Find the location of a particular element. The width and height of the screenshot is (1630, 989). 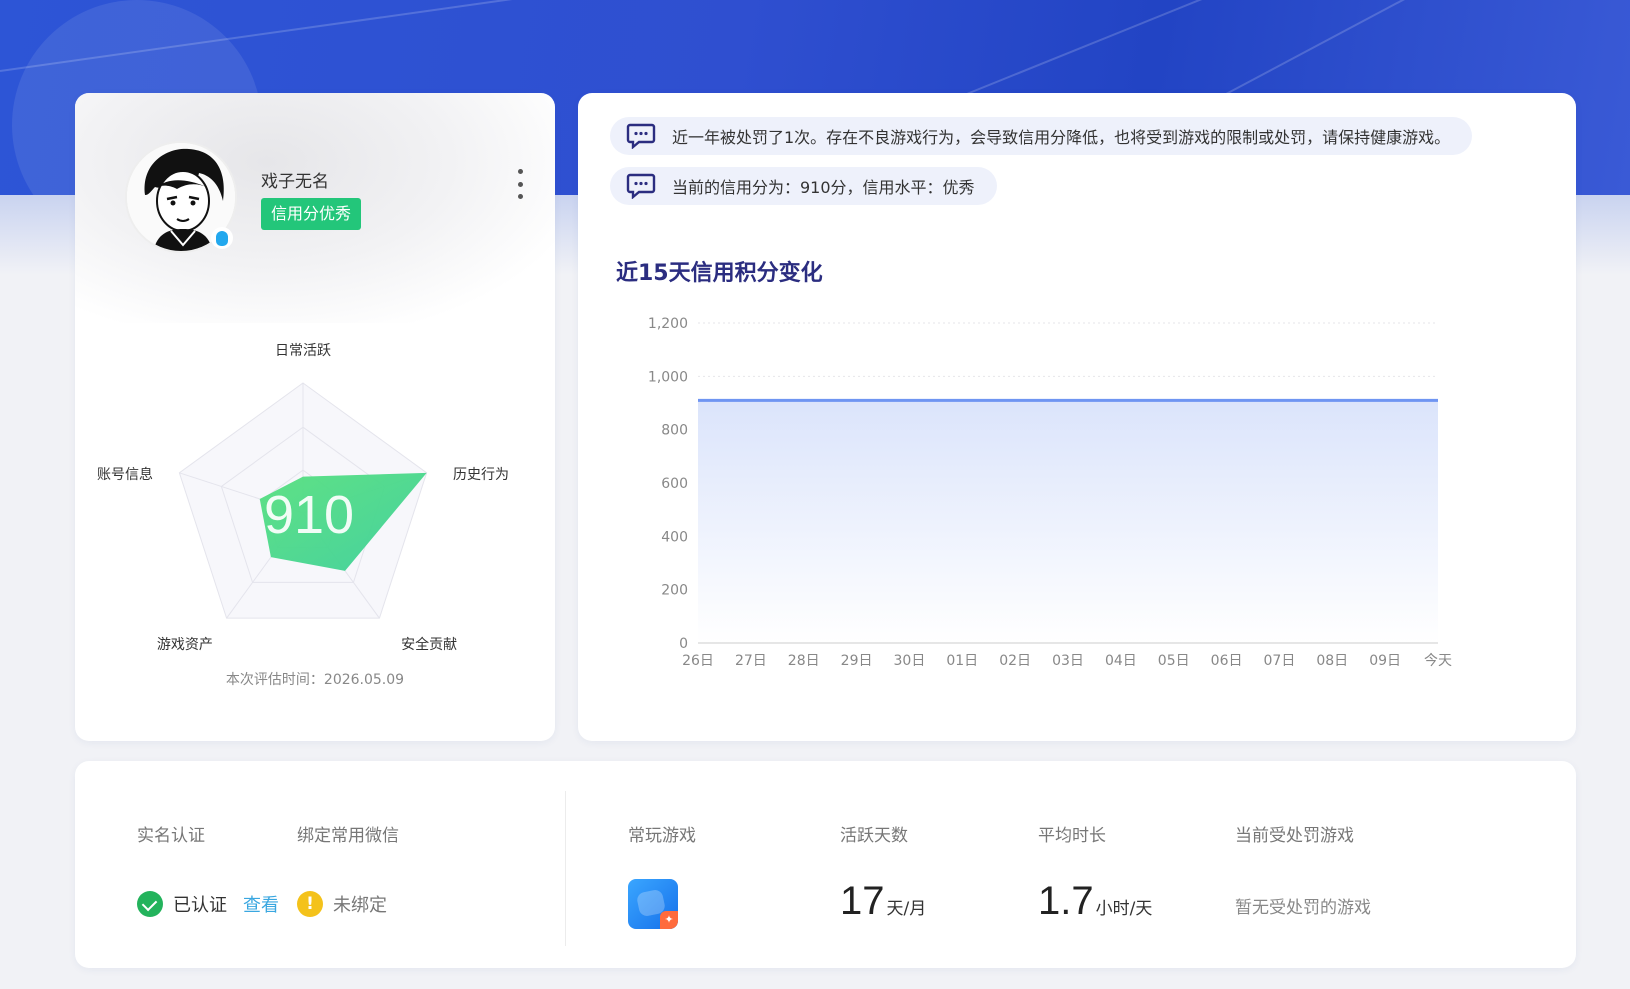

y-tick-label: 800 is located at coordinates (674, 431).